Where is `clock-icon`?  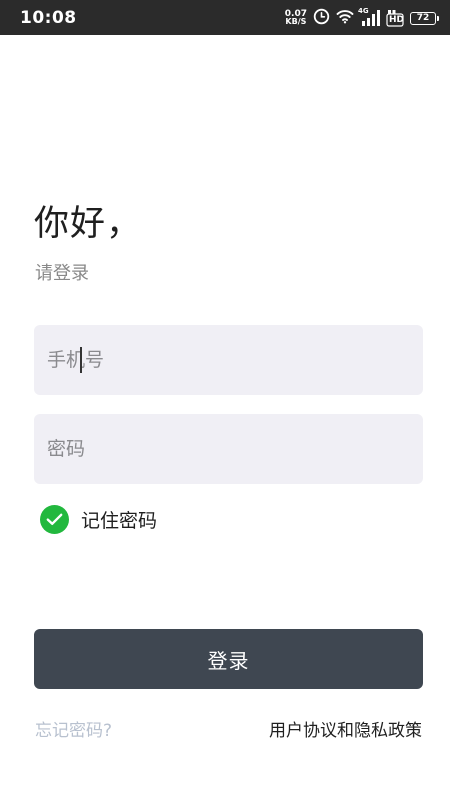
clock-icon is located at coordinates (321, 18).